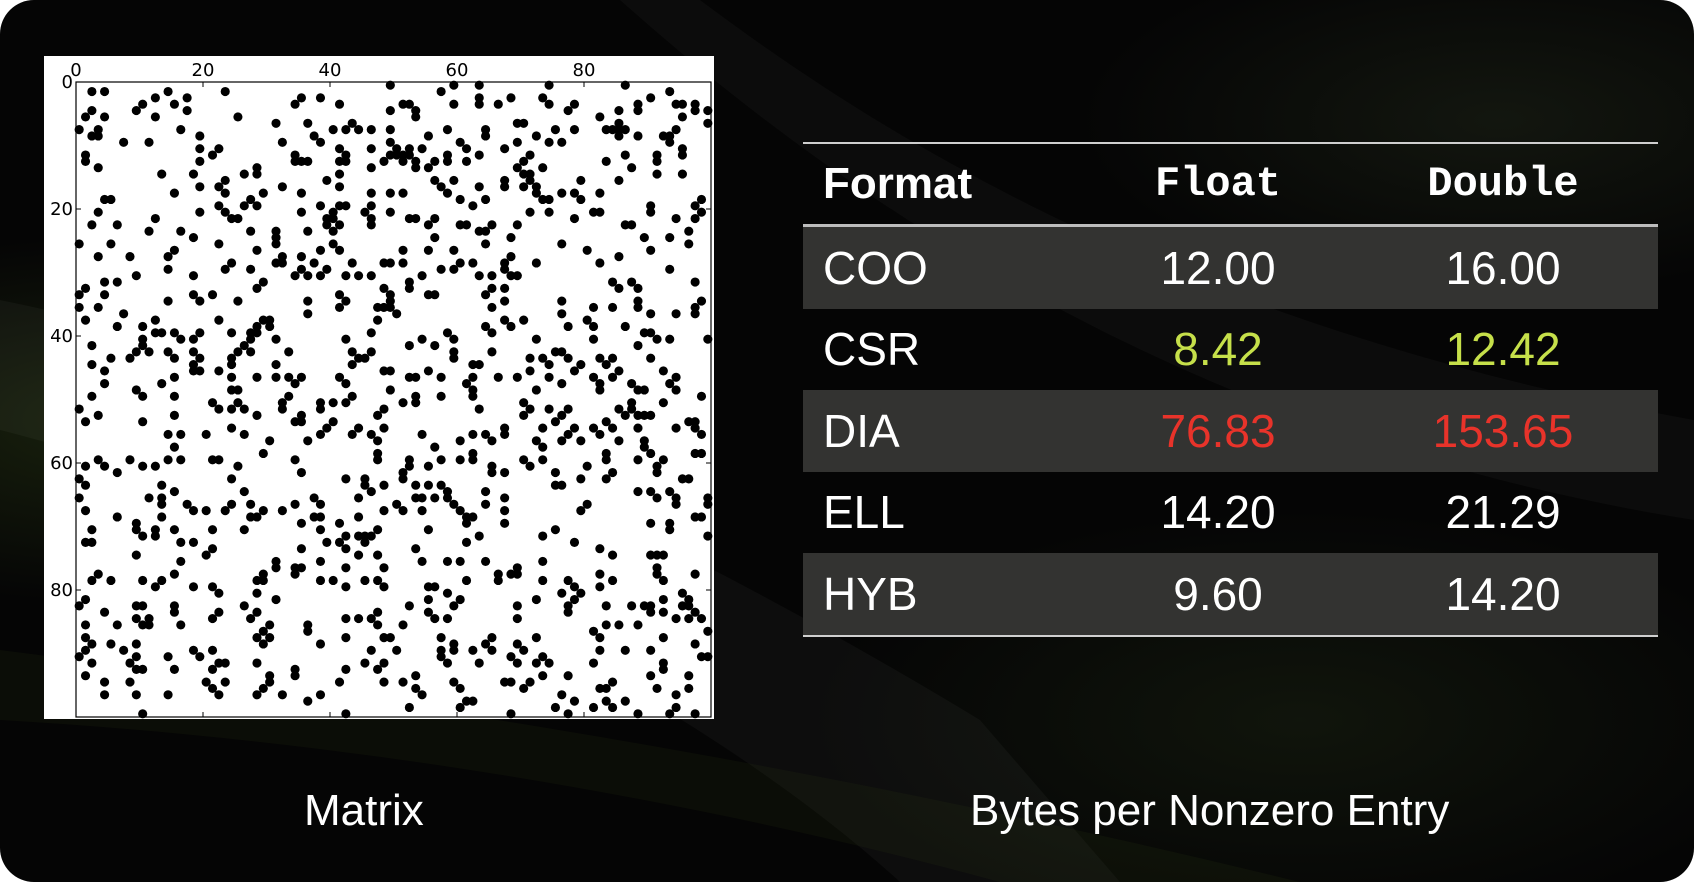 Image resolution: width=1694 pixels, height=882 pixels. Describe the element at coordinates (1218, 593) in the screenshot. I see `row-float: 9.60` at that location.